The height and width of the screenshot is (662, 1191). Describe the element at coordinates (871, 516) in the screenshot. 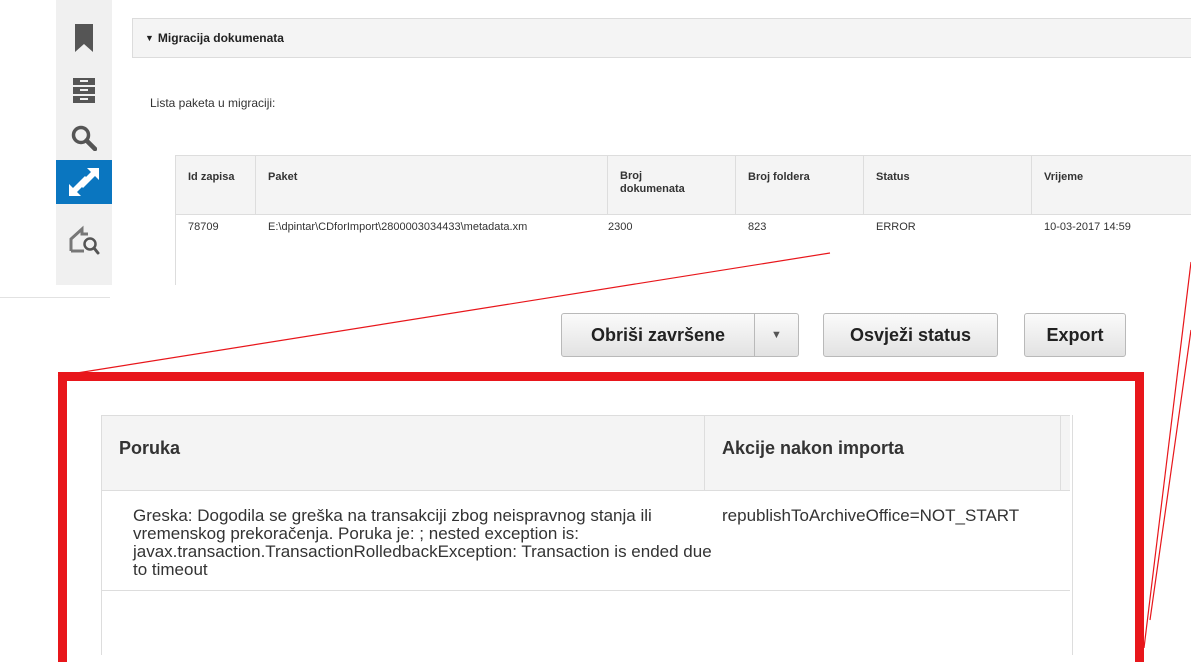

I see `cell-akcije: republishToArchiveOffice=NOT_START` at that location.